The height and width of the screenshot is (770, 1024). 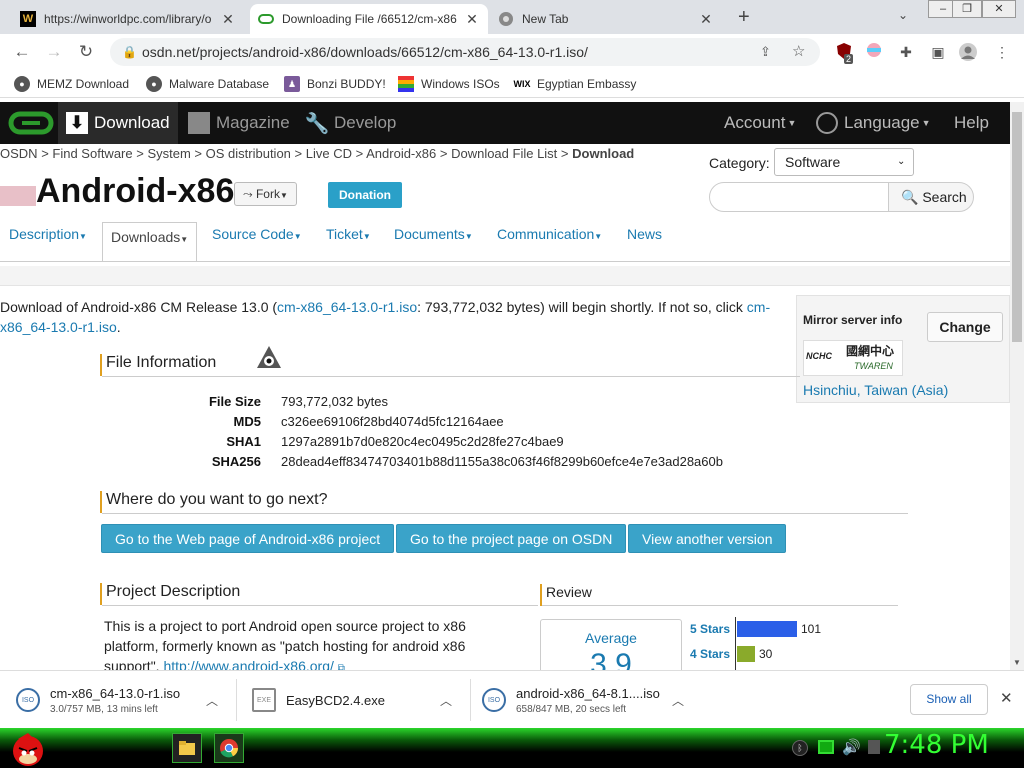 What do you see at coordinates (606, 19) in the screenshot?
I see `tab-new: New Tab ✕` at bounding box center [606, 19].